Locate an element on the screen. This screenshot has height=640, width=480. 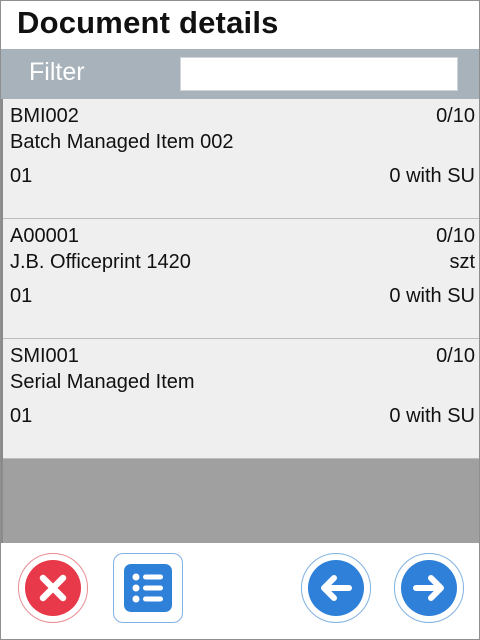
cancel-button is located at coordinates (53, 588).